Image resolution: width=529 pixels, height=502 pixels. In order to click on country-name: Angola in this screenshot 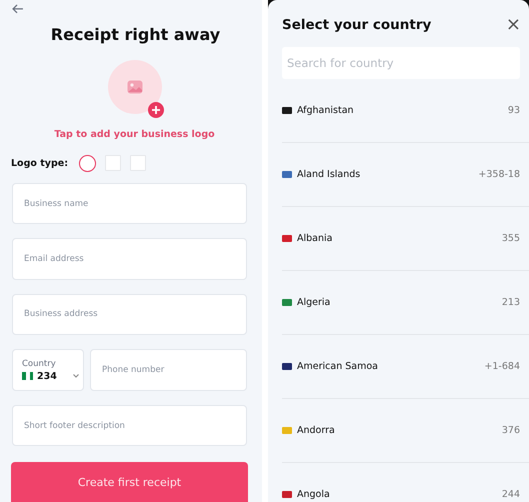, I will do `click(314, 494)`.